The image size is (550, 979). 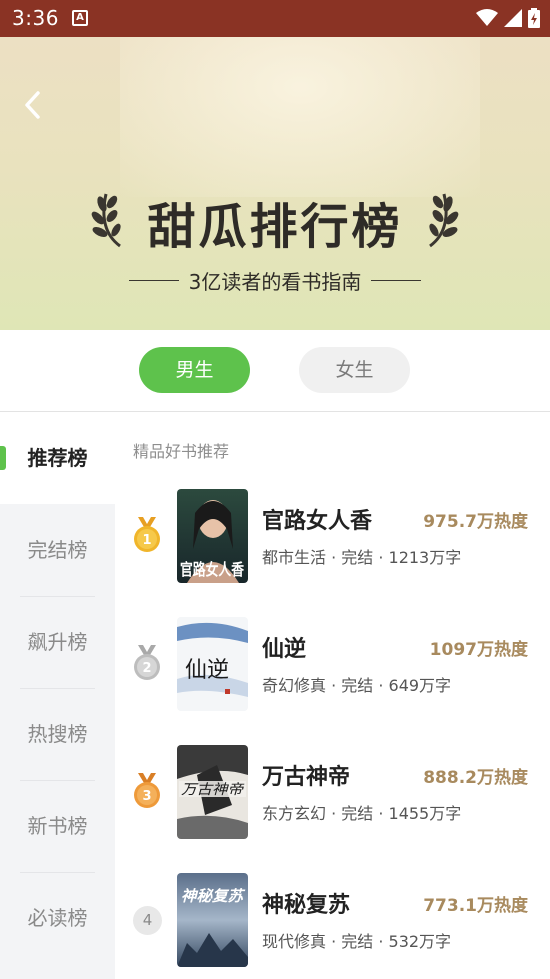 What do you see at coordinates (212, 536) in the screenshot?
I see `book-cover: 官路女人香` at bounding box center [212, 536].